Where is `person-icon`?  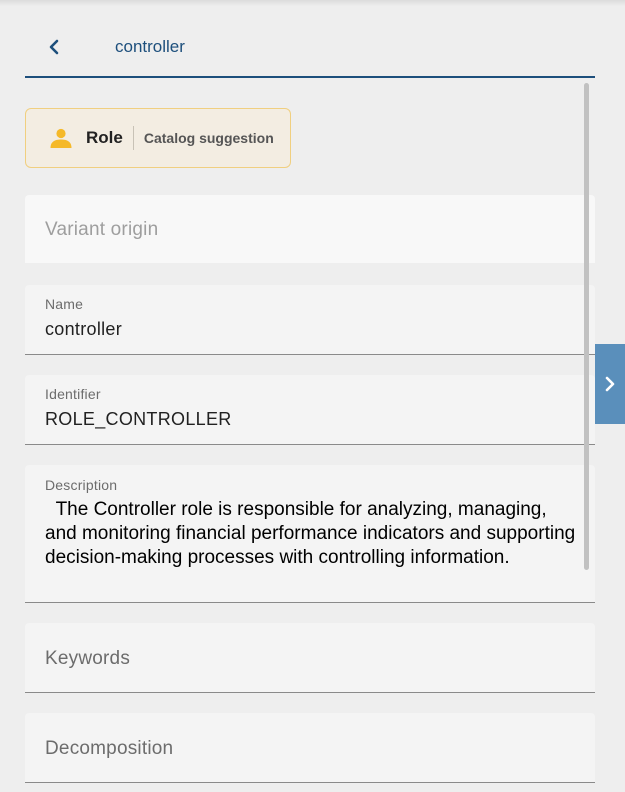
person-icon is located at coordinates (61, 138).